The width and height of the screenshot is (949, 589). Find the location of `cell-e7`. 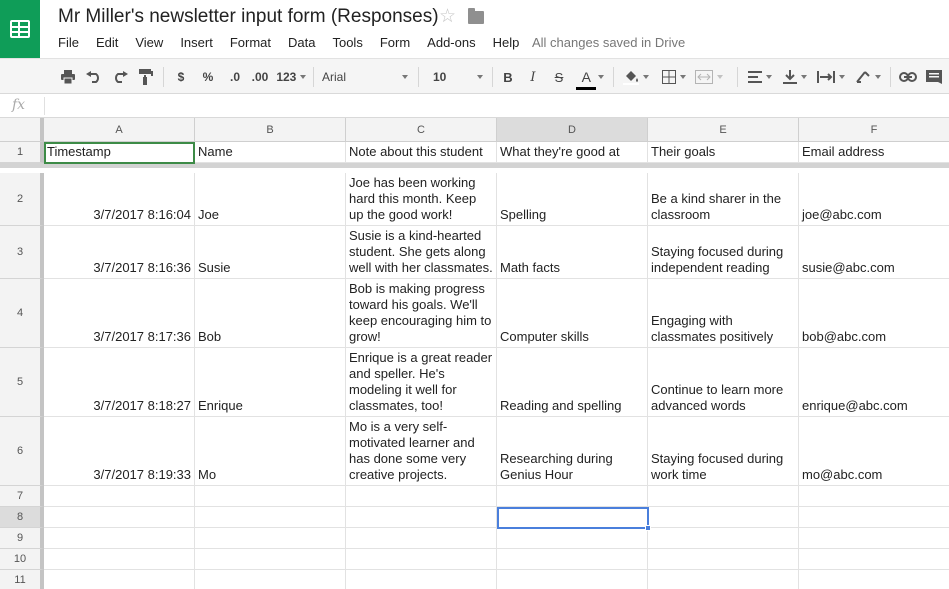

cell-e7 is located at coordinates (723, 496).